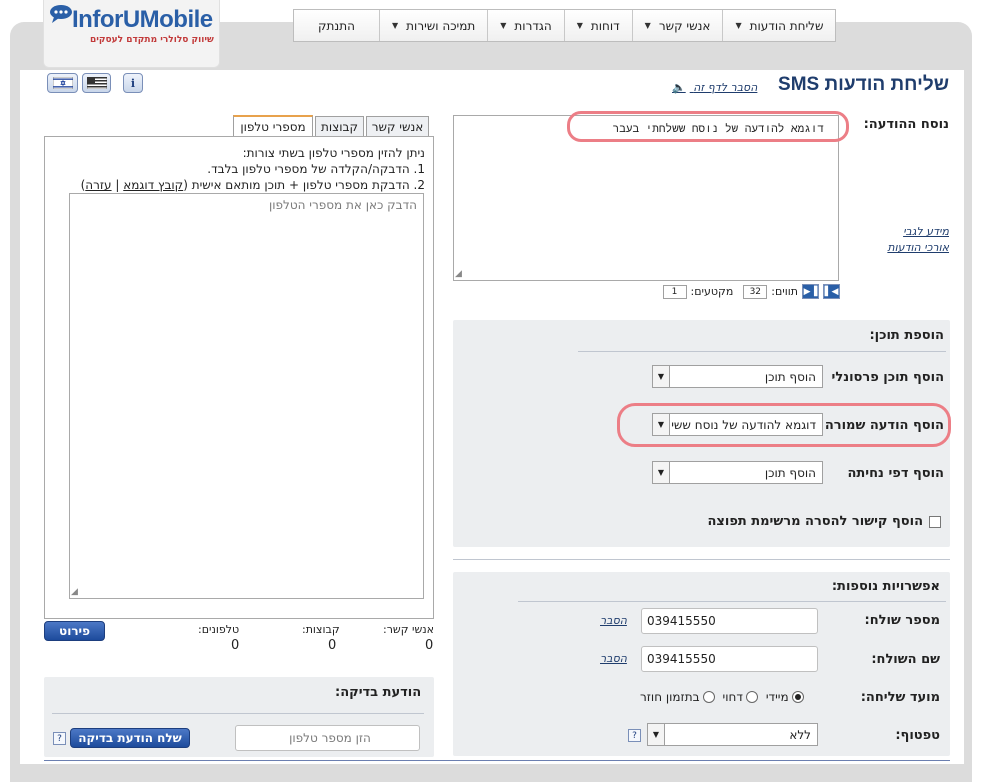  I want to click on sender-number-input: 039415550, so click(729, 621).